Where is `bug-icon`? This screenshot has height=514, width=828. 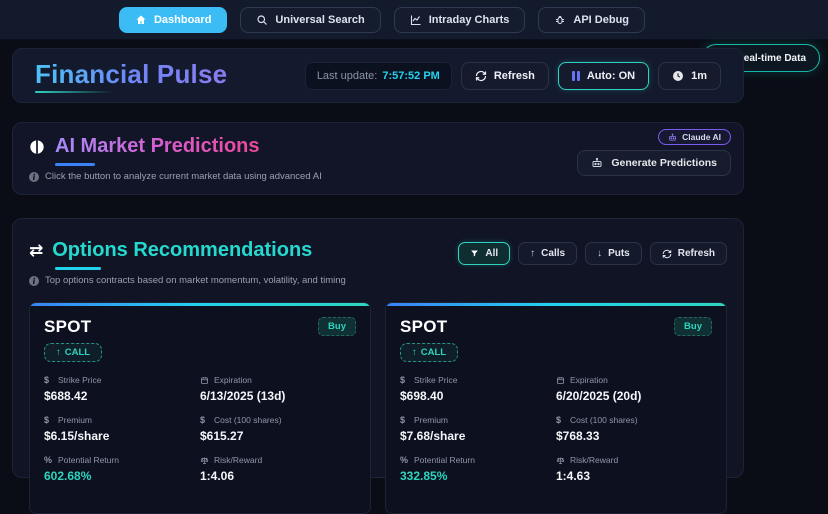
bug-icon is located at coordinates (560, 20).